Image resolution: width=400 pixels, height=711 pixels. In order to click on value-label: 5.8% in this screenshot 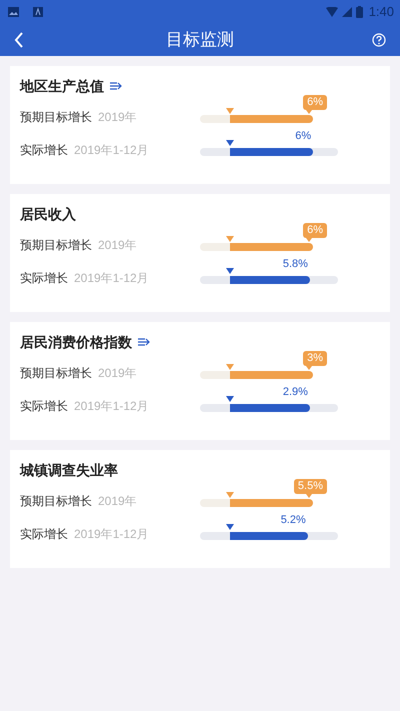, I will do `click(295, 264)`.